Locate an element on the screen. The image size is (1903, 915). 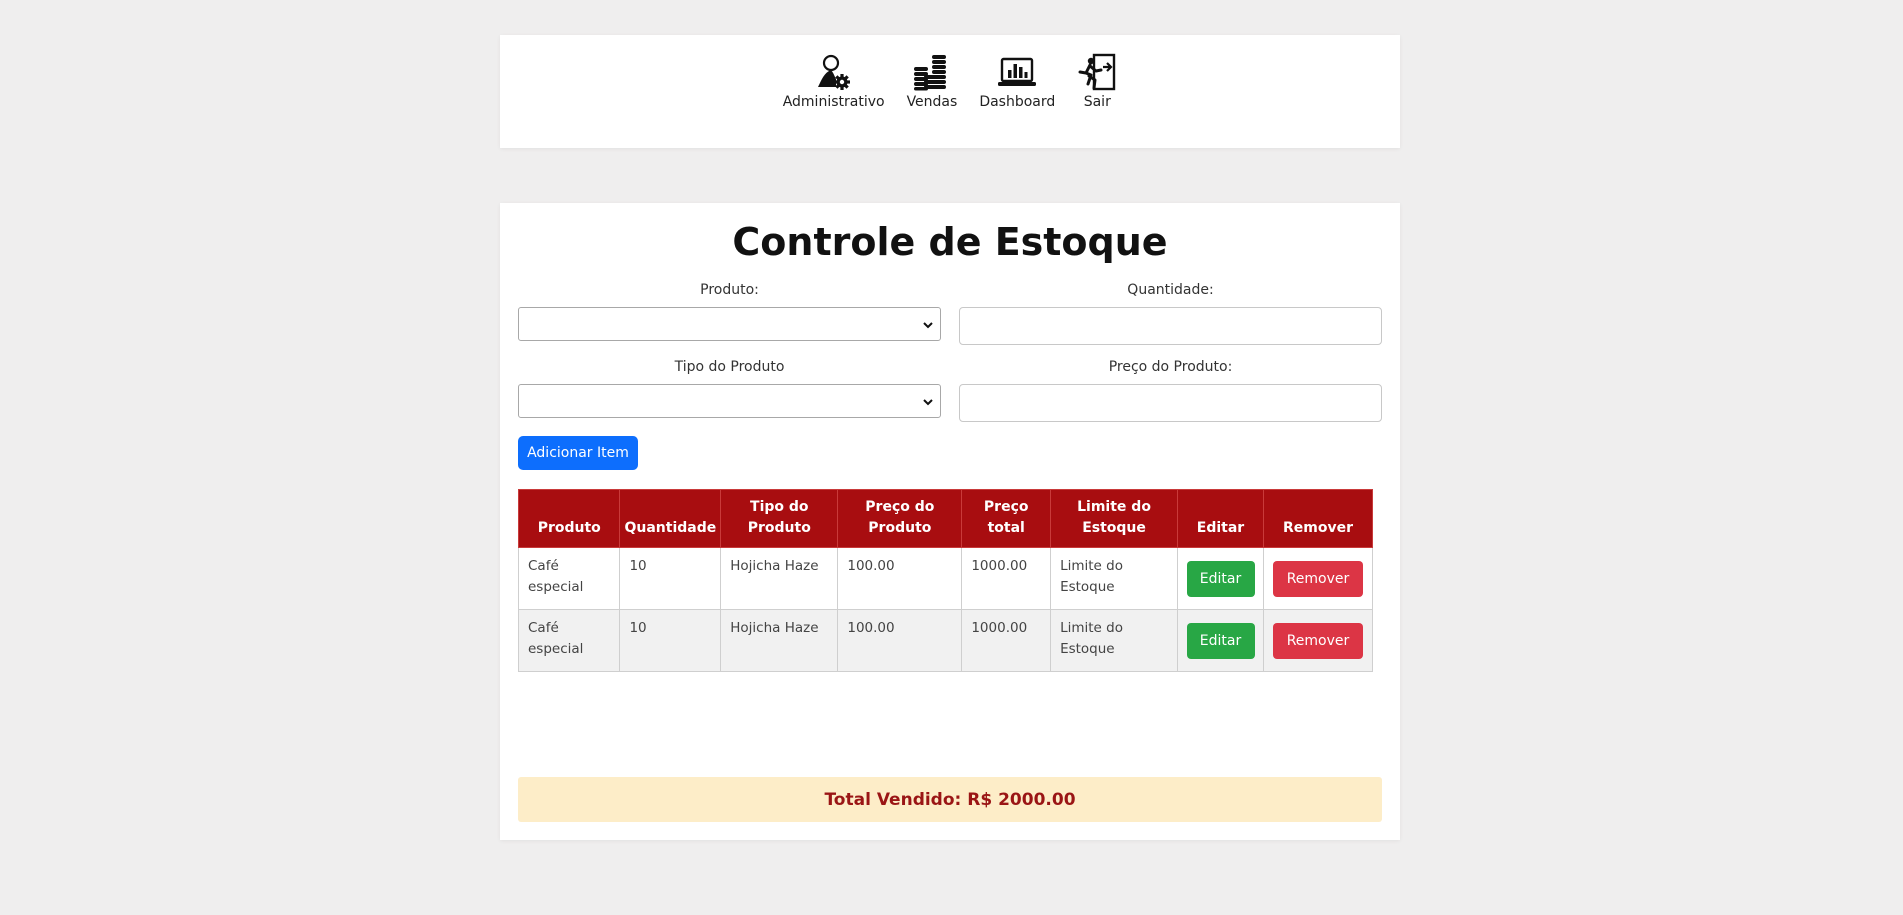
quantidade-label: Quantidade: is located at coordinates (1170, 290).